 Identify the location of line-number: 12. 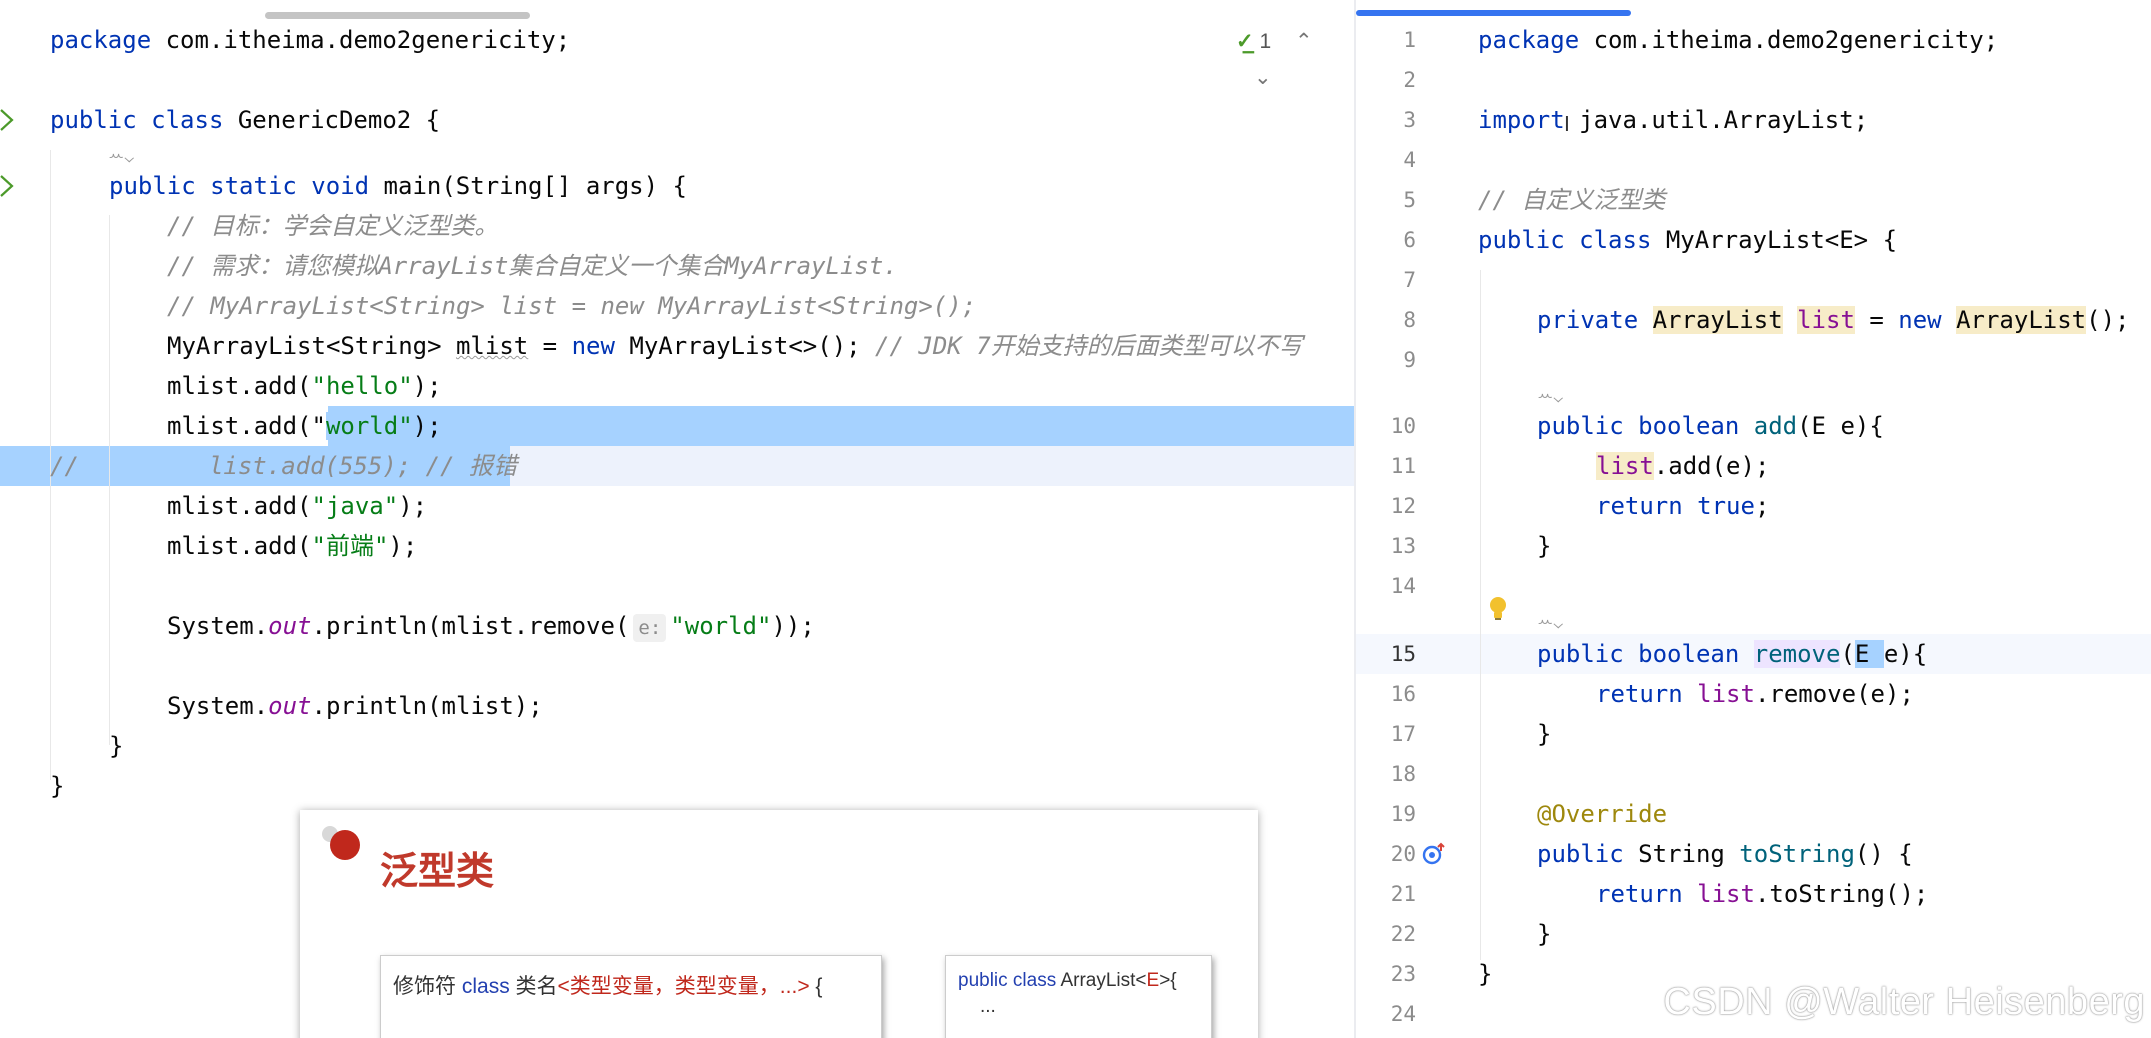
(1386, 506).